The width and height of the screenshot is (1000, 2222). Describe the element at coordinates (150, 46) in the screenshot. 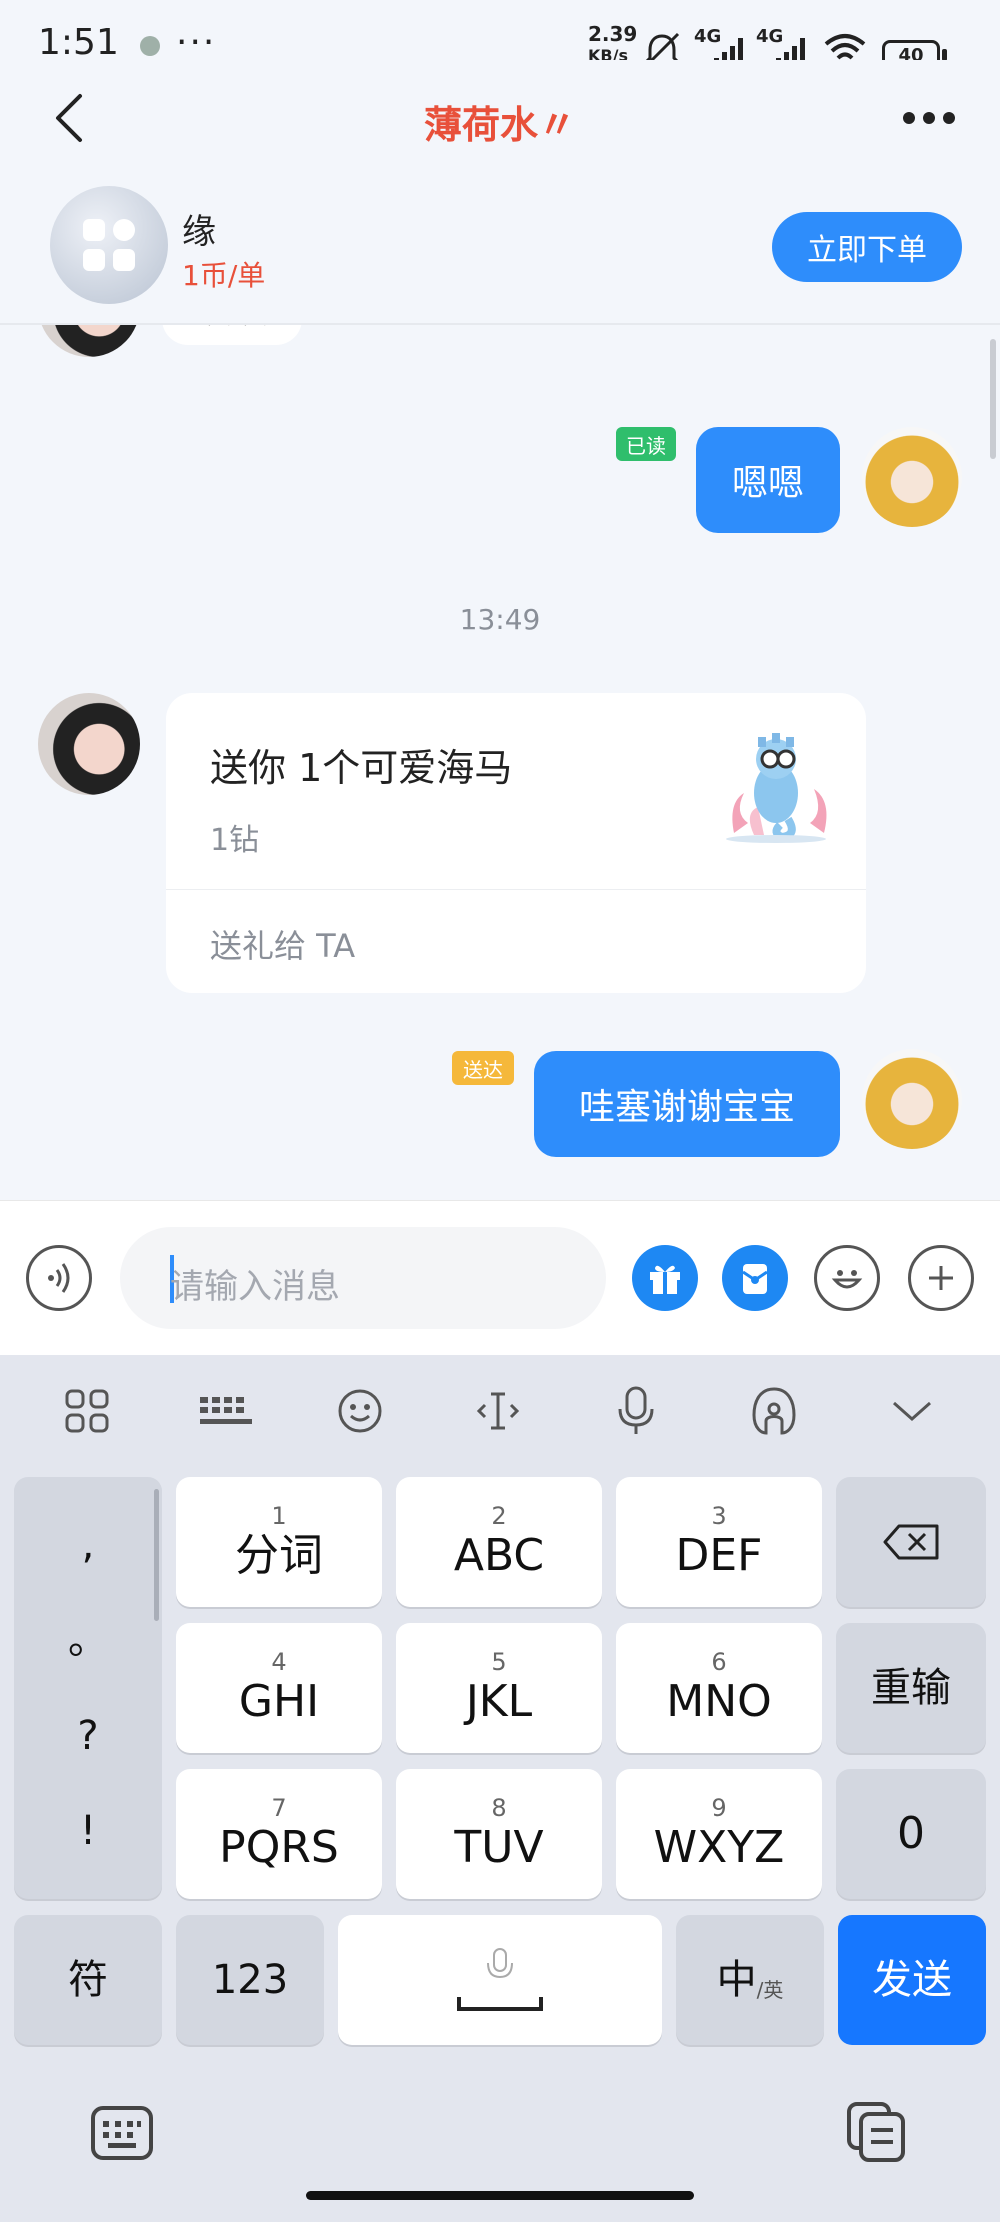

I see `app-notification-icon` at that location.